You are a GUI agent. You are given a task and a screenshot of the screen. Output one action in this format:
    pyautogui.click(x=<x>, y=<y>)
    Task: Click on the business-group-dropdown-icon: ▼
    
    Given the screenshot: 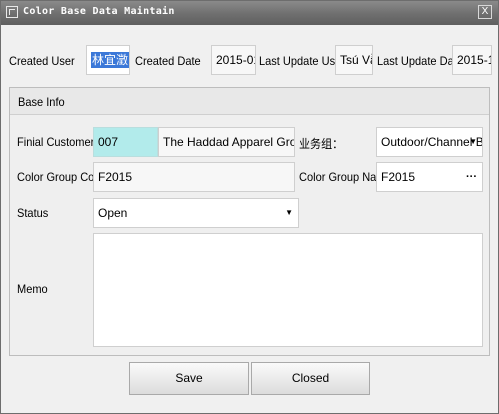 What is the action you would take?
    pyautogui.click(x=473, y=142)
    